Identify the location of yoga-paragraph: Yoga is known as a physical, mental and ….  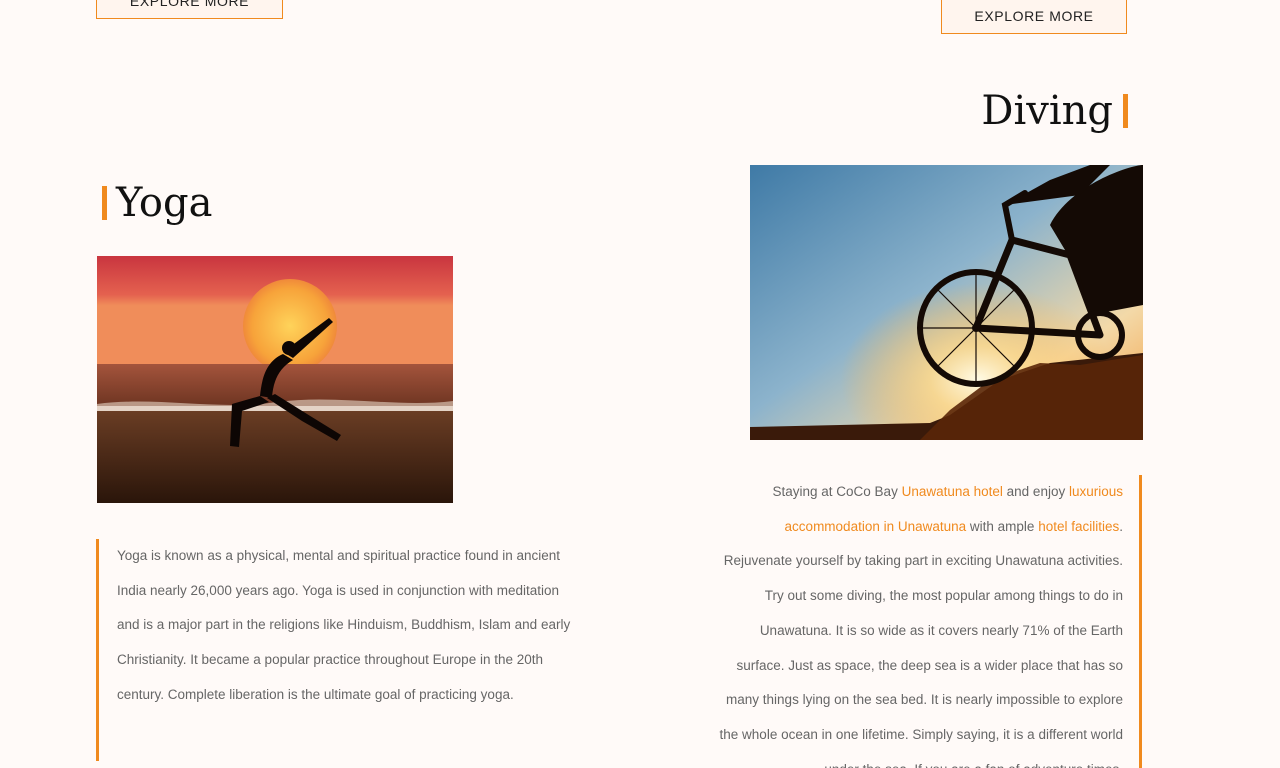
(344, 625).